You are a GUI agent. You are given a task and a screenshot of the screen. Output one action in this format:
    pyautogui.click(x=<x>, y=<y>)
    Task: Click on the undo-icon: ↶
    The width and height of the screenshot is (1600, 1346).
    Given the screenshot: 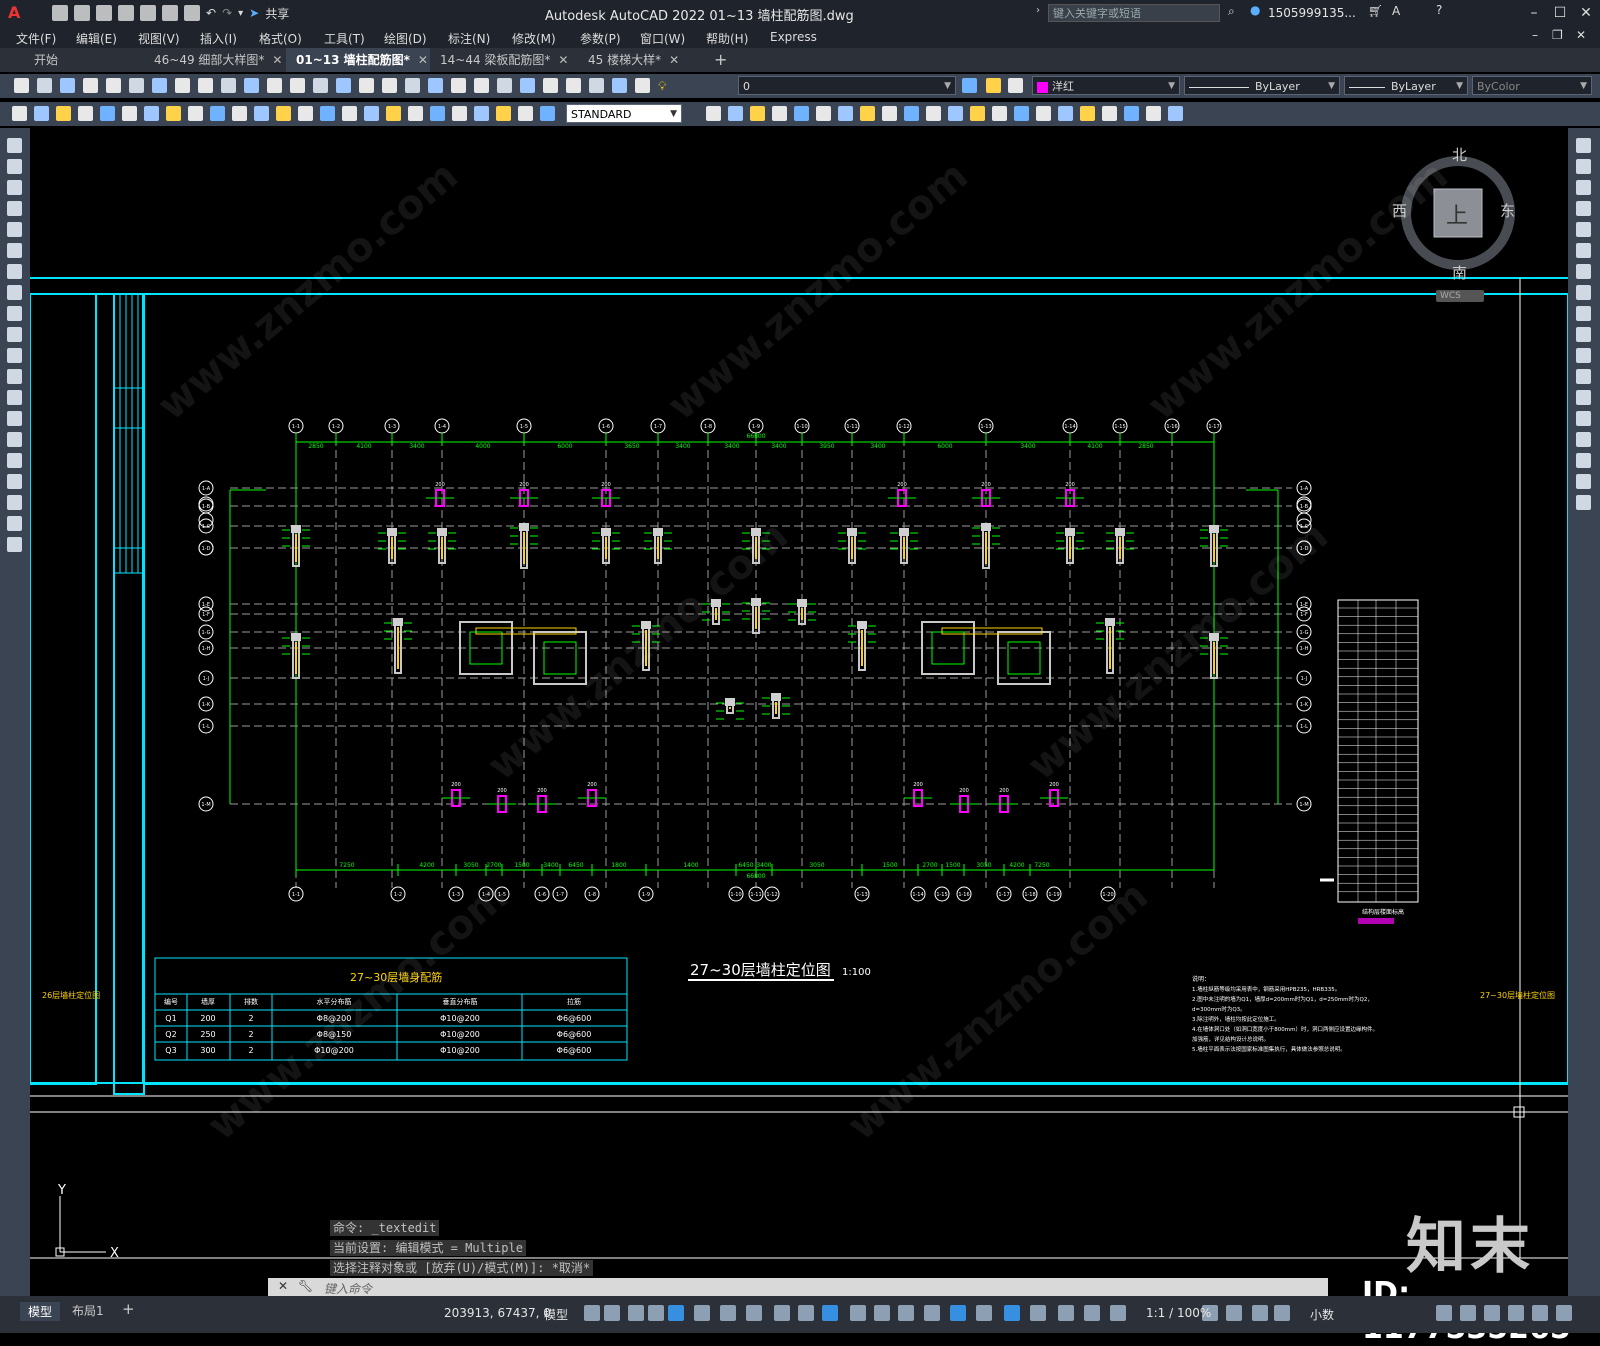 What is the action you would take?
    pyautogui.click(x=211, y=13)
    